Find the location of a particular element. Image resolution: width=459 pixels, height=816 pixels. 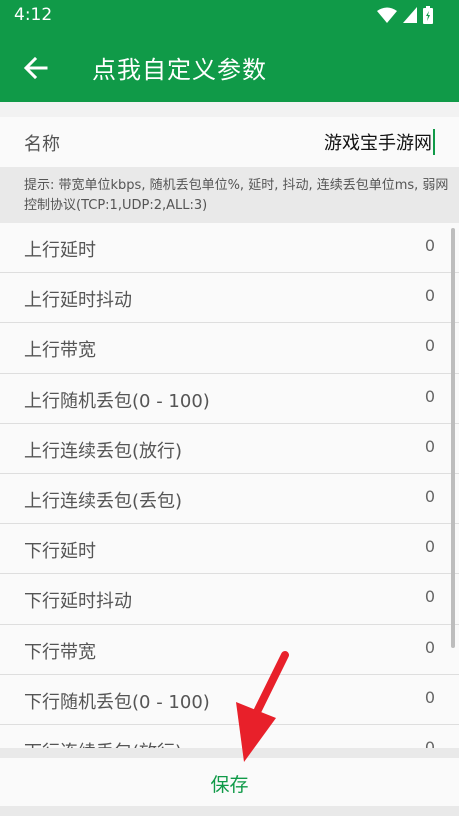

battery-icon is located at coordinates (428, 15).